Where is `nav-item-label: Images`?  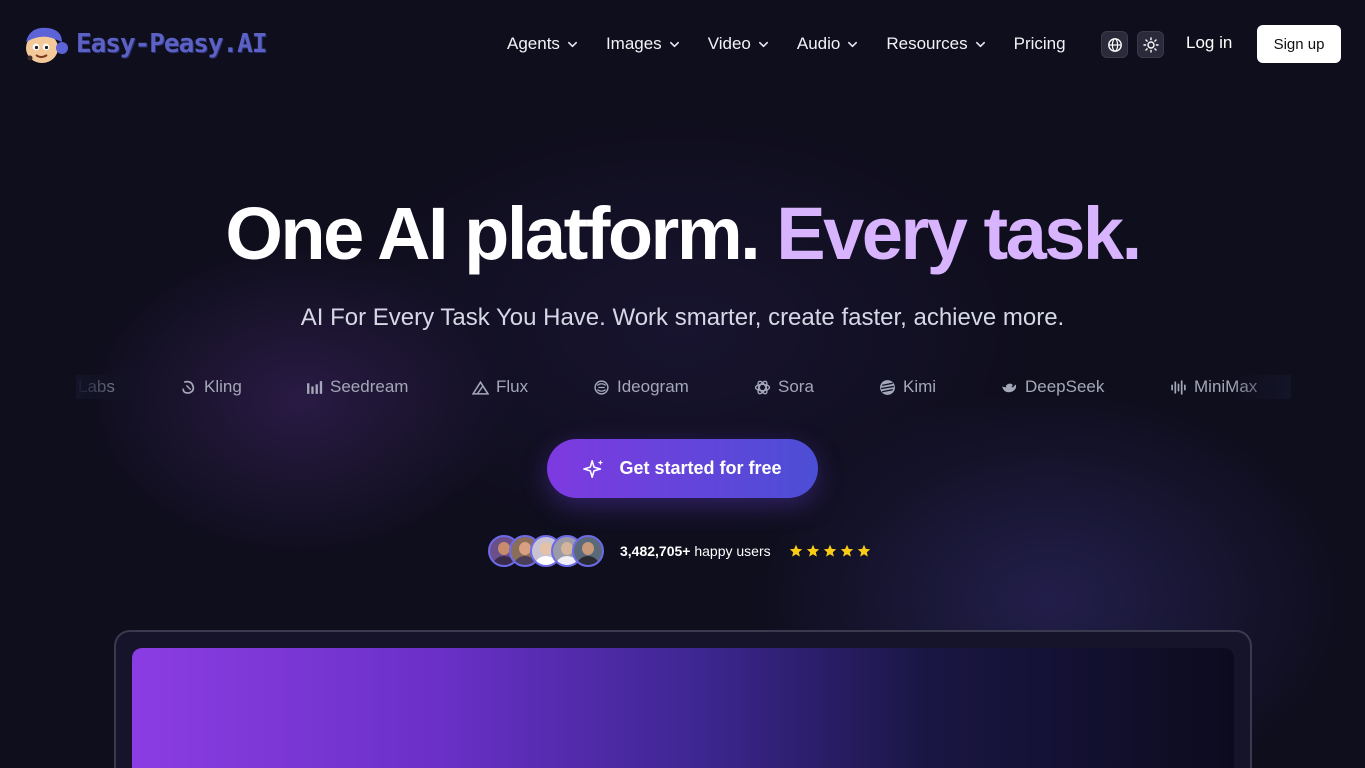
nav-item-label: Images is located at coordinates (633, 43).